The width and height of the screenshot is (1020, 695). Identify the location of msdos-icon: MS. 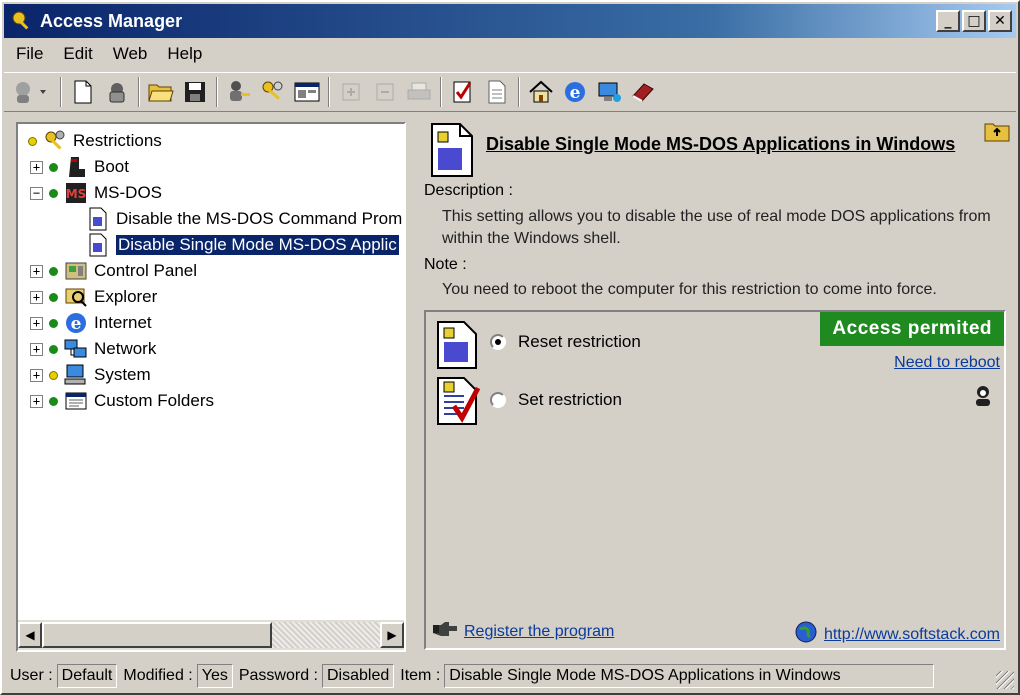
(76, 193).